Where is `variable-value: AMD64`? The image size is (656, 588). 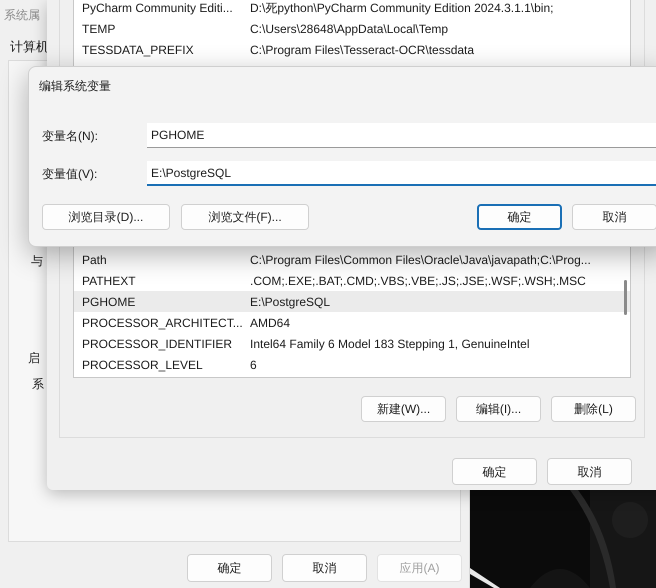
variable-value: AMD64 is located at coordinates (270, 323).